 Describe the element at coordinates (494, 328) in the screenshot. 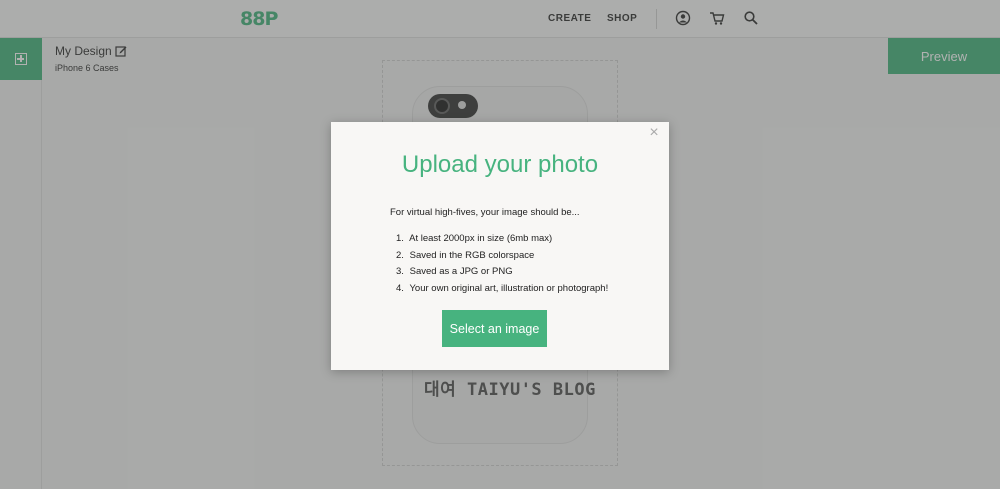

I see `select-image-button: Select an image` at that location.